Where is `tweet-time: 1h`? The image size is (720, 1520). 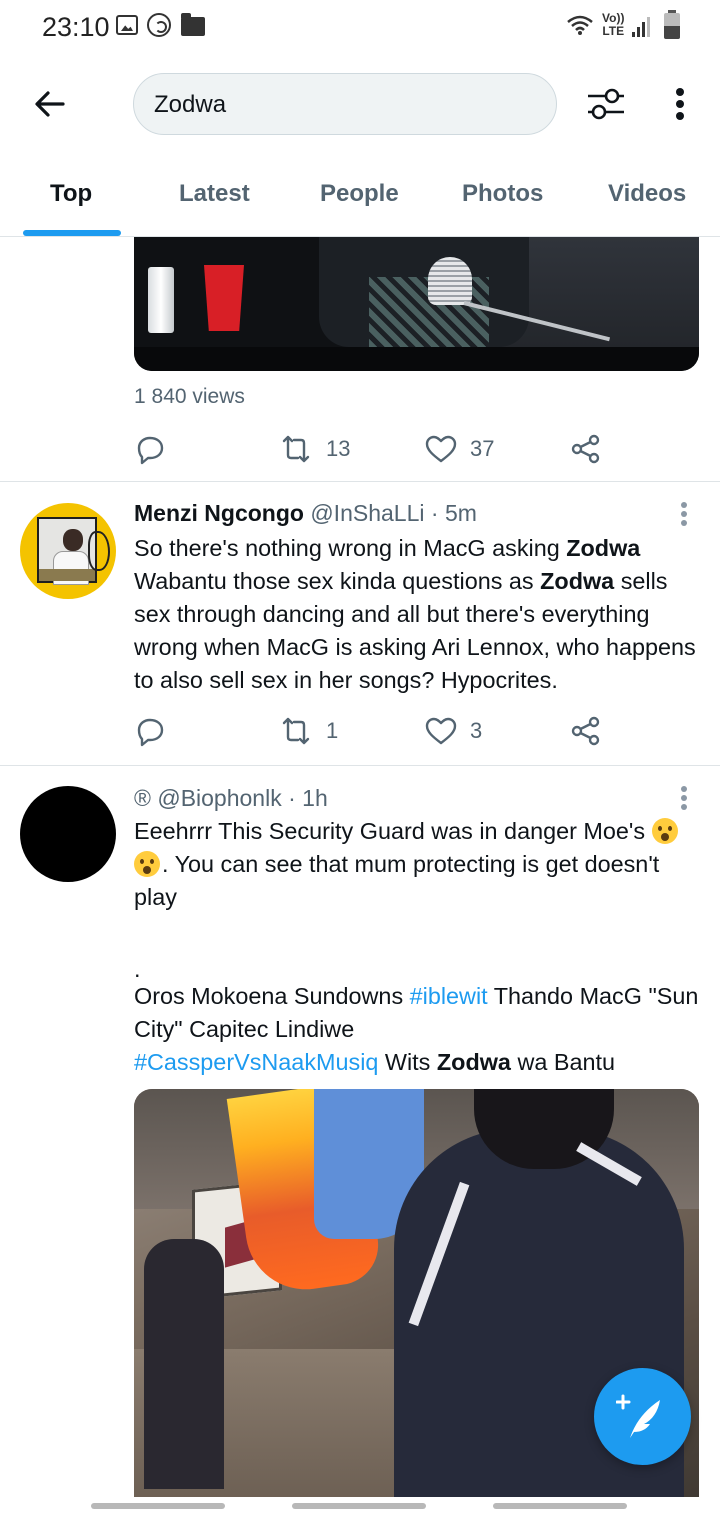
tweet-time: 1h is located at coordinates (315, 798).